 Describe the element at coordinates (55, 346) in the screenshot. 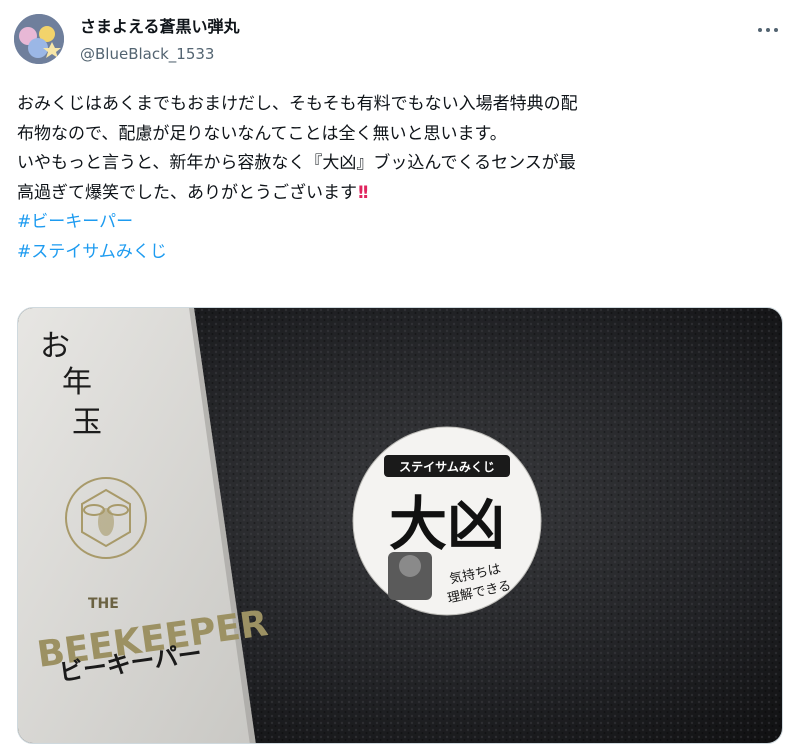

I see `envelope-title-char: お` at that location.